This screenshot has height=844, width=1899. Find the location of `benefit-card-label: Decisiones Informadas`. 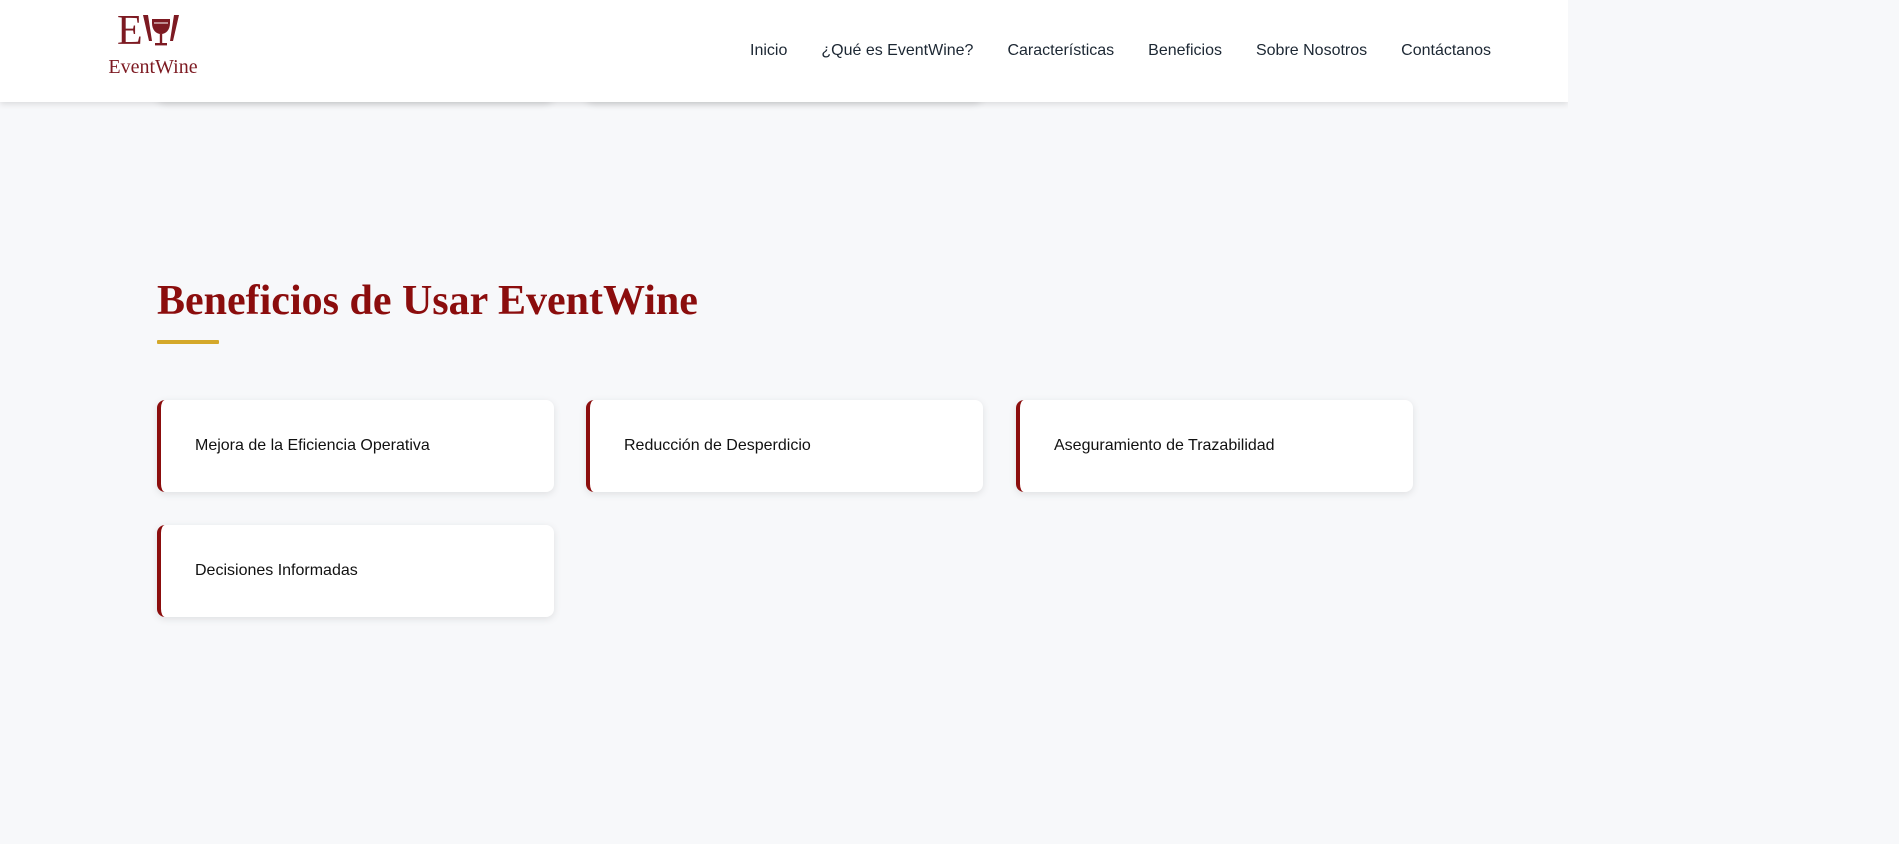

benefit-card-label: Decisiones Informadas is located at coordinates (276, 570).